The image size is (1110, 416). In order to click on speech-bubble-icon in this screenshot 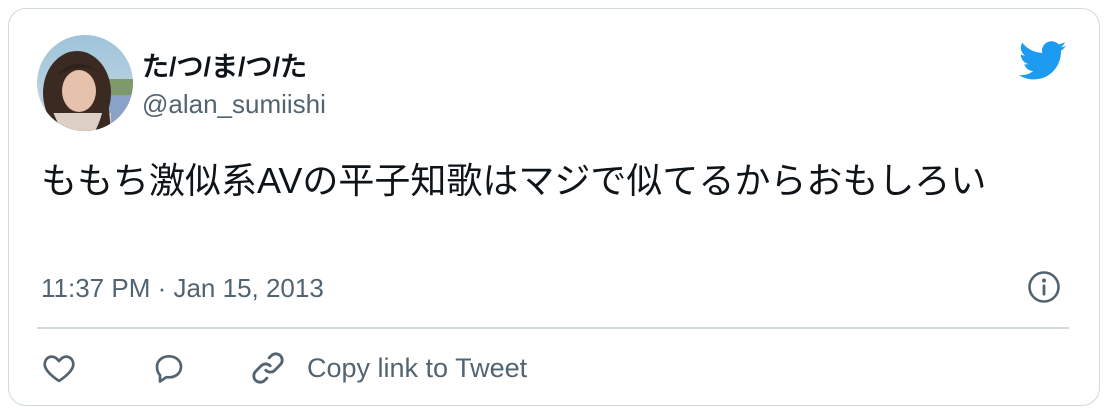, I will do `click(169, 368)`.